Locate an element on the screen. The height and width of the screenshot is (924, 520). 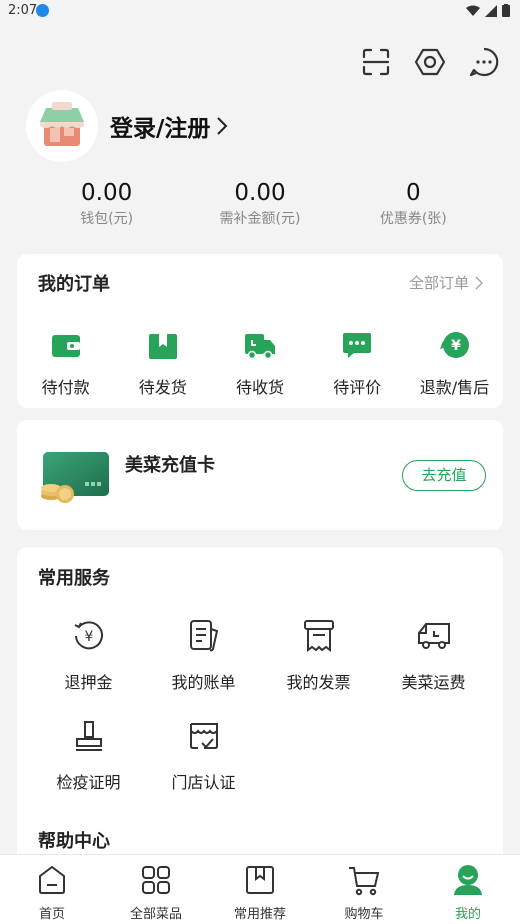
stat-value: 0 is located at coordinates (413, 193).